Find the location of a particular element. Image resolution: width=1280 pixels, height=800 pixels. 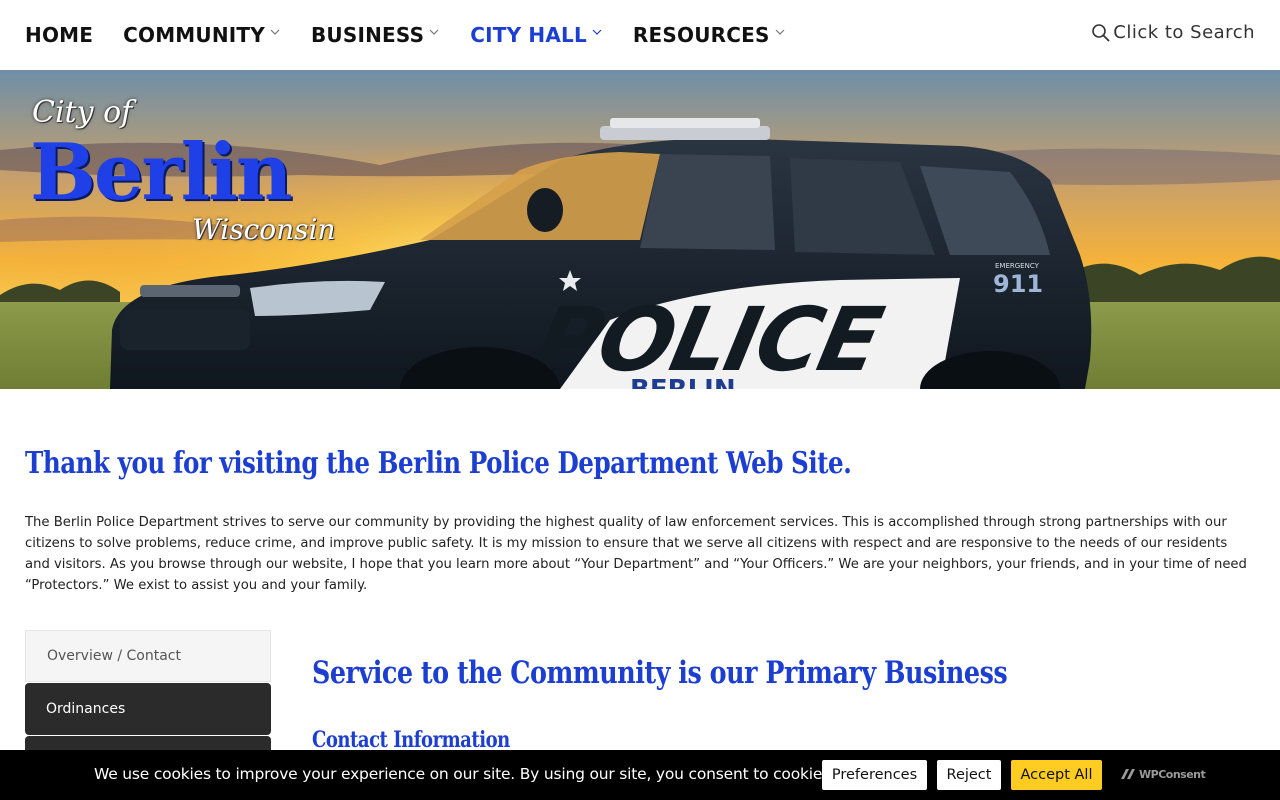

cookie-accept-all-button: Accept All is located at coordinates (1056, 775).